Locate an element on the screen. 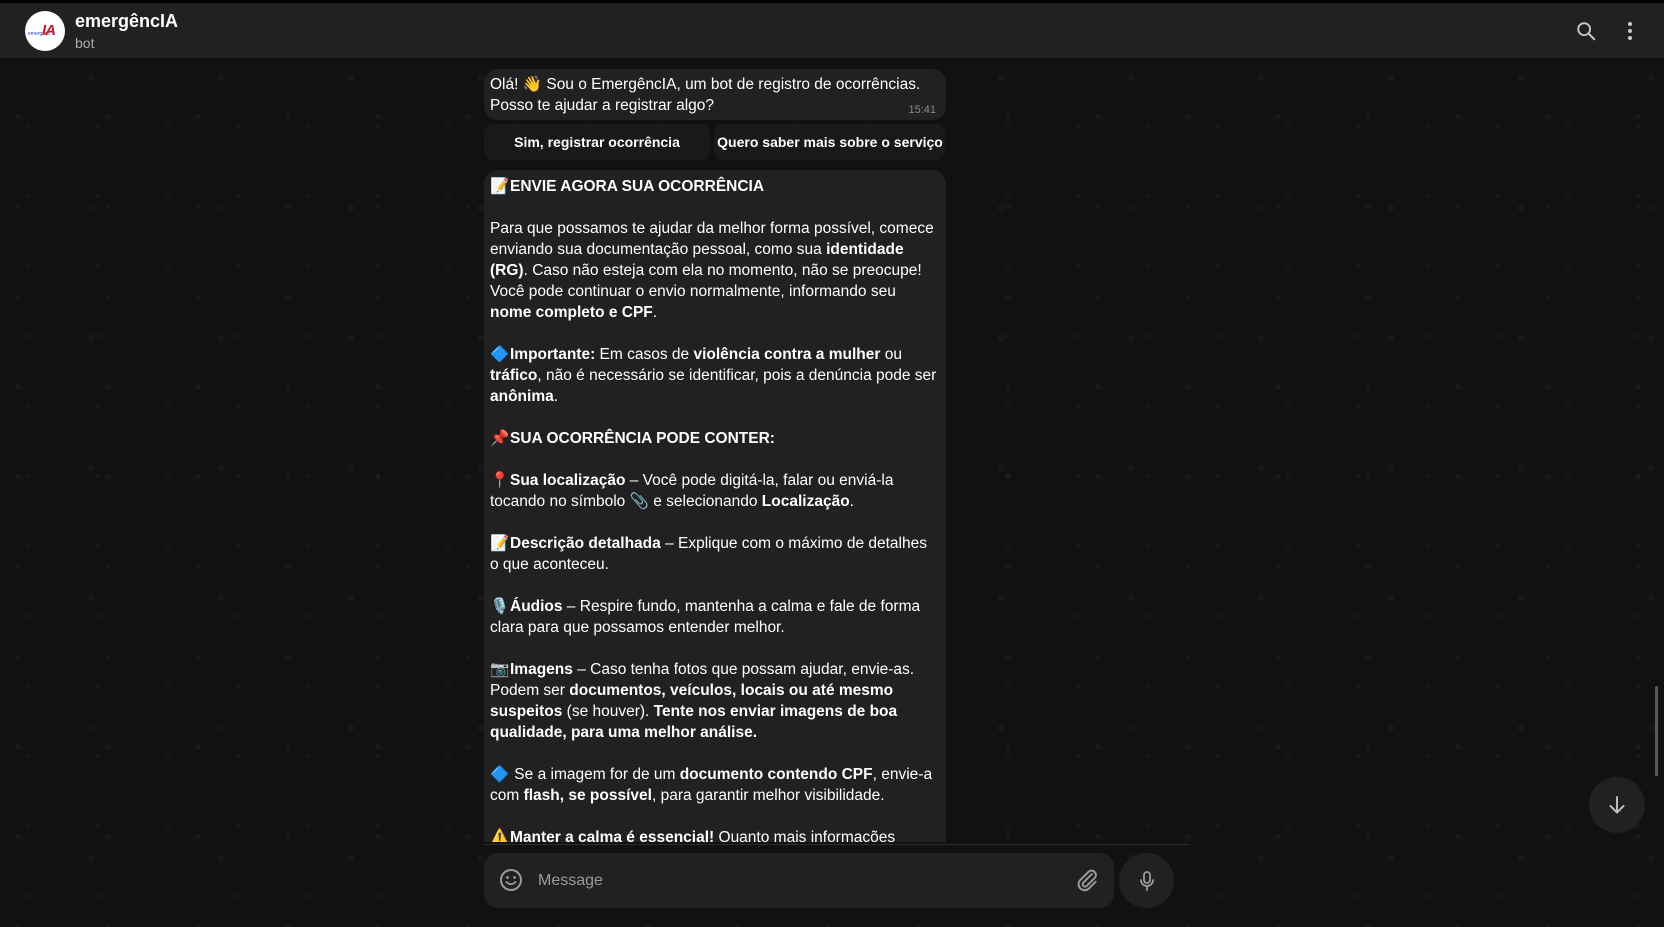  warning-emoji: ⚠️ is located at coordinates (500, 835).